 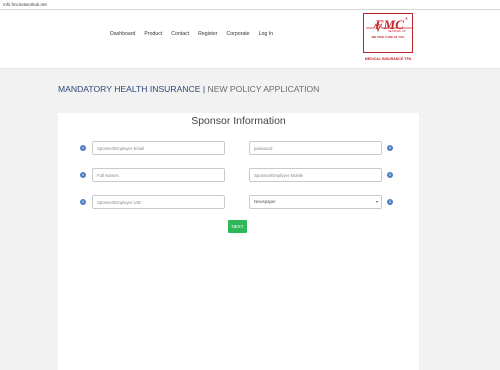 What do you see at coordinates (315, 148) in the screenshot?
I see `password-input` at bounding box center [315, 148].